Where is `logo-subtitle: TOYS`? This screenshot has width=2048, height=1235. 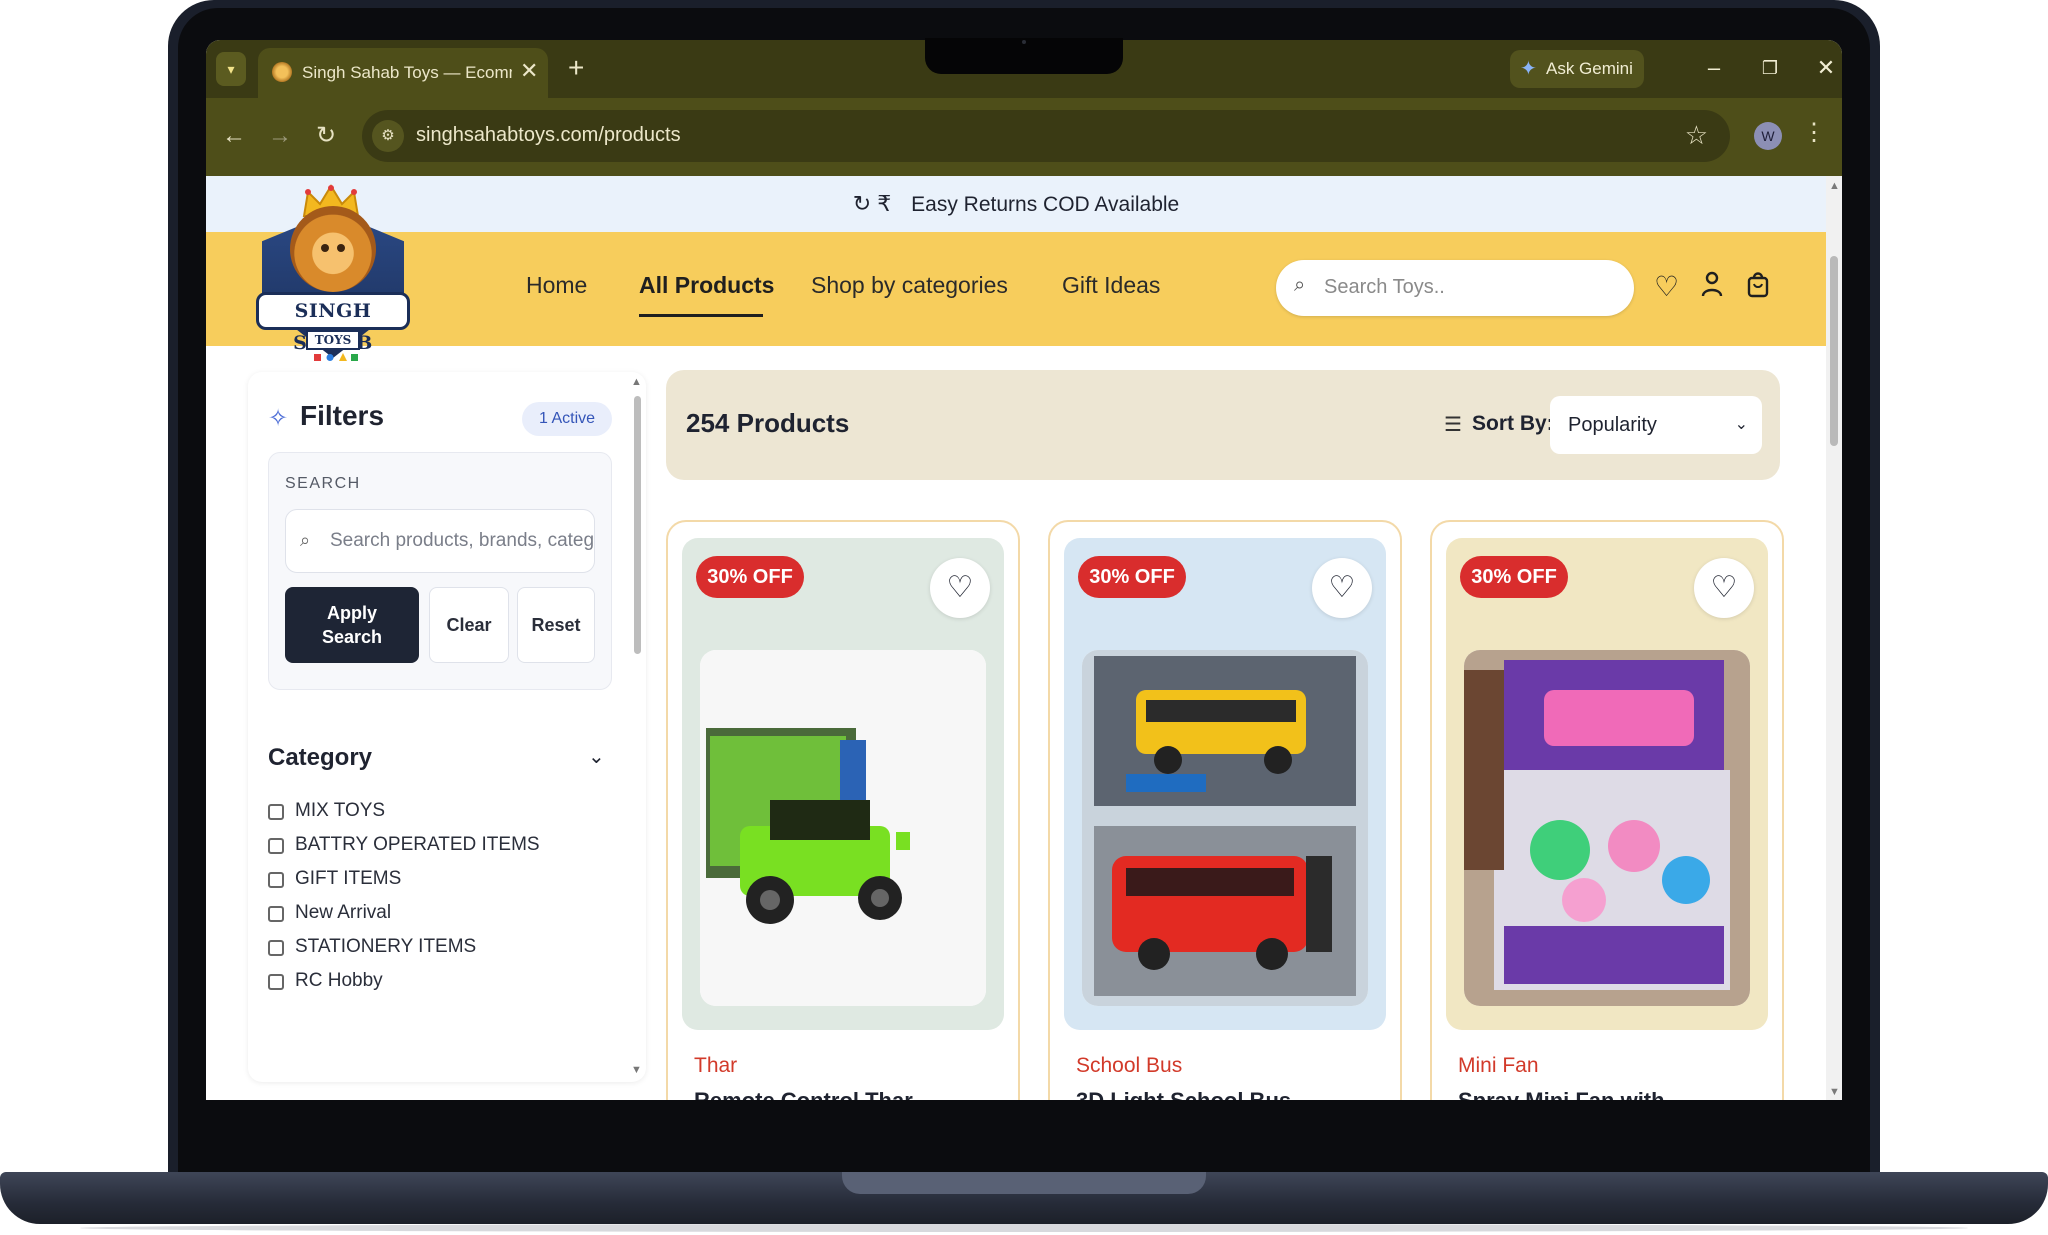
logo-subtitle: TOYS is located at coordinates (333, 340).